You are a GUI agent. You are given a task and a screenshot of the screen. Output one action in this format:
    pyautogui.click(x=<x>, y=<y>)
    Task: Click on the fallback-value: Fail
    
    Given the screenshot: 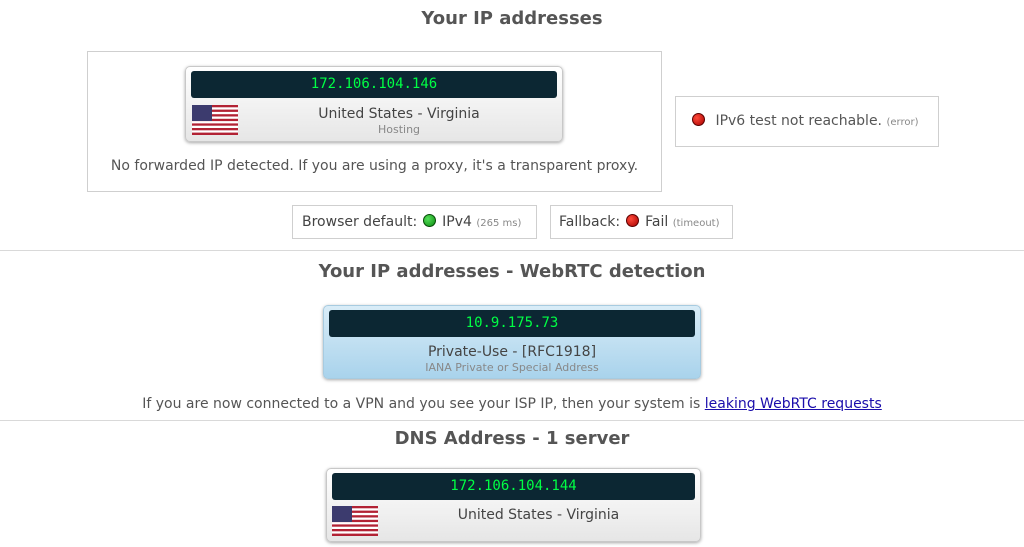 What is the action you would take?
    pyautogui.click(x=657, y=222)
    